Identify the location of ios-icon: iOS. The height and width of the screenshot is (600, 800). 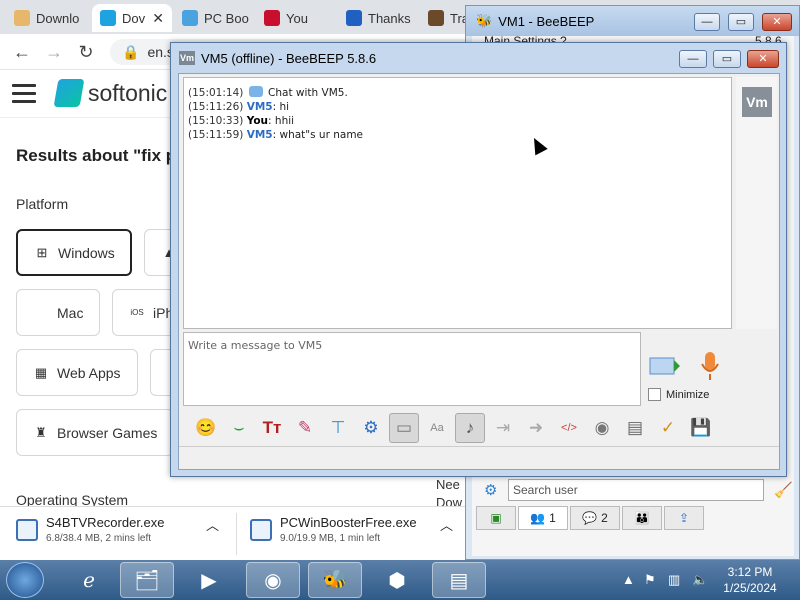
(137, 312).